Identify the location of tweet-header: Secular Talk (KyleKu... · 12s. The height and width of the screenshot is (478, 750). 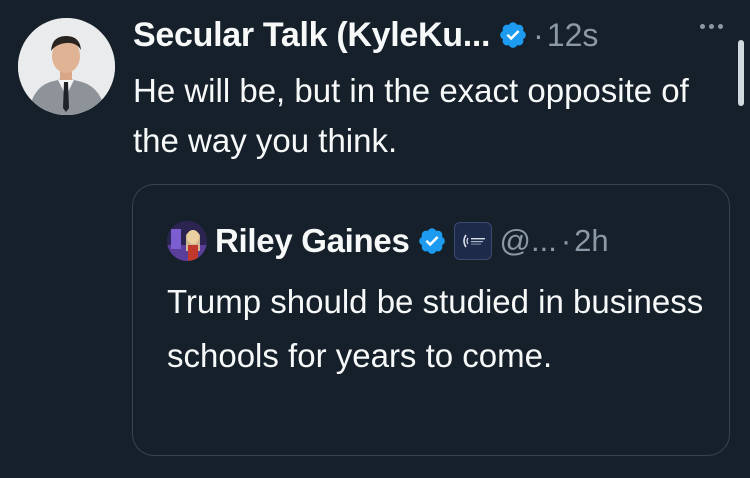
(365, 35).